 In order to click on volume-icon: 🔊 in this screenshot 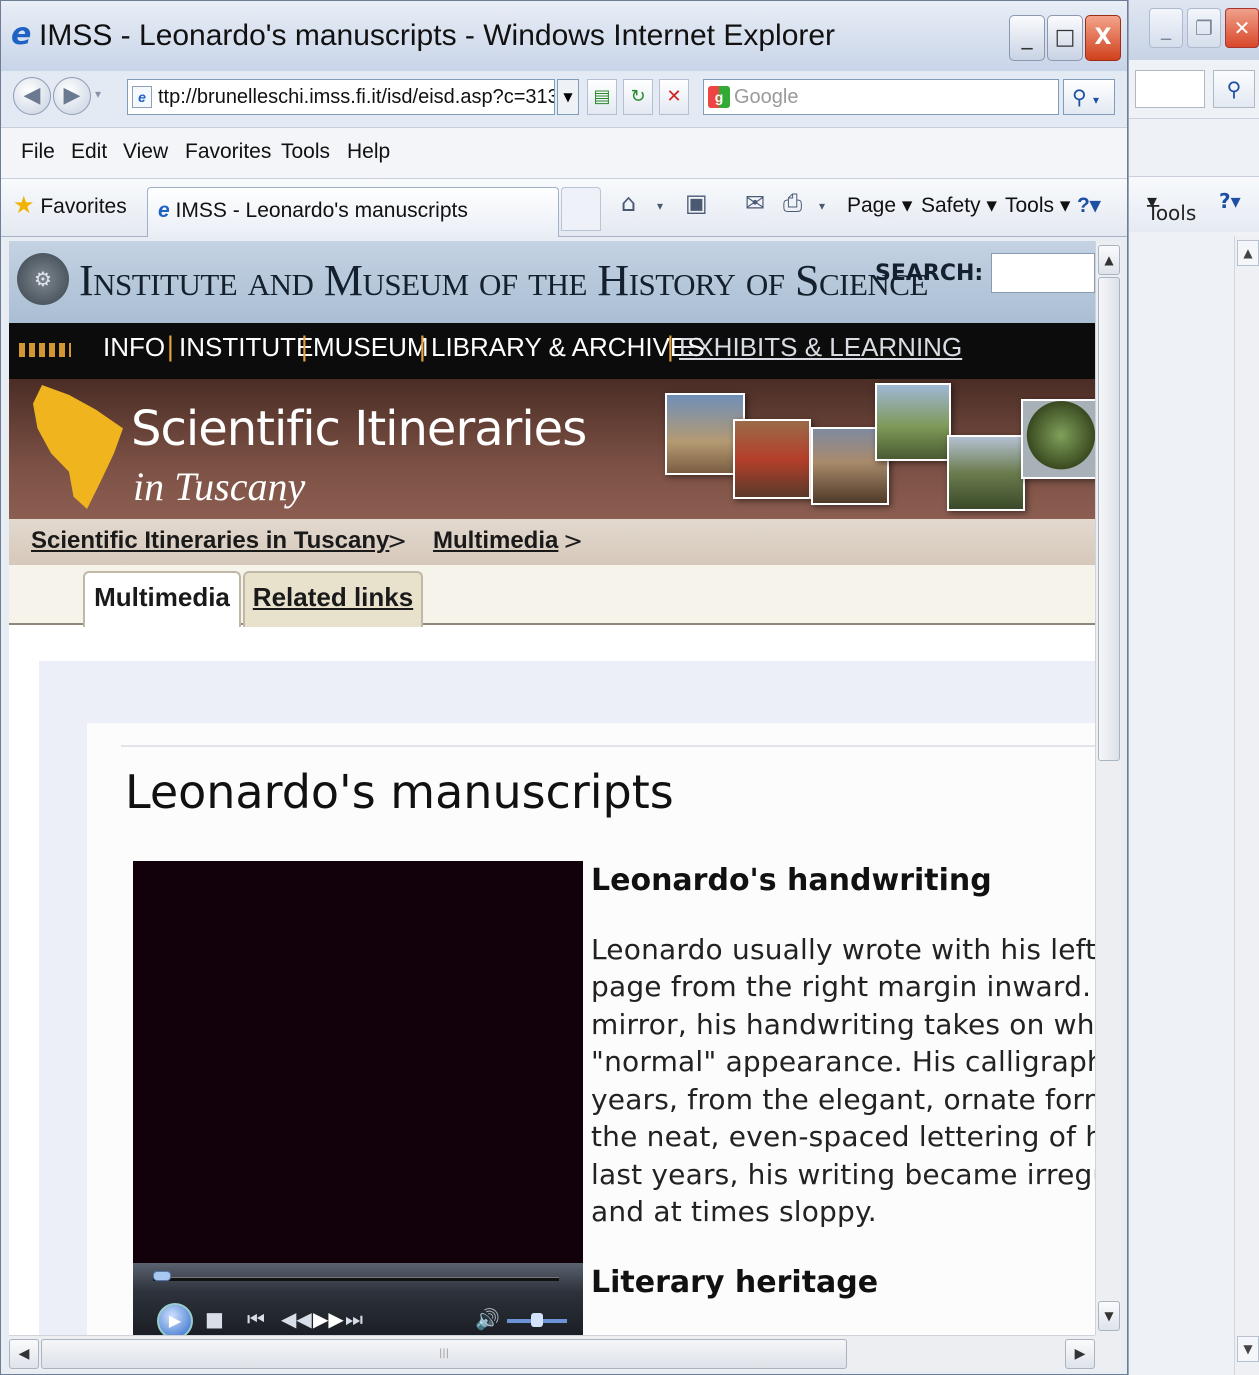, I will do `click(487, 1319)`.